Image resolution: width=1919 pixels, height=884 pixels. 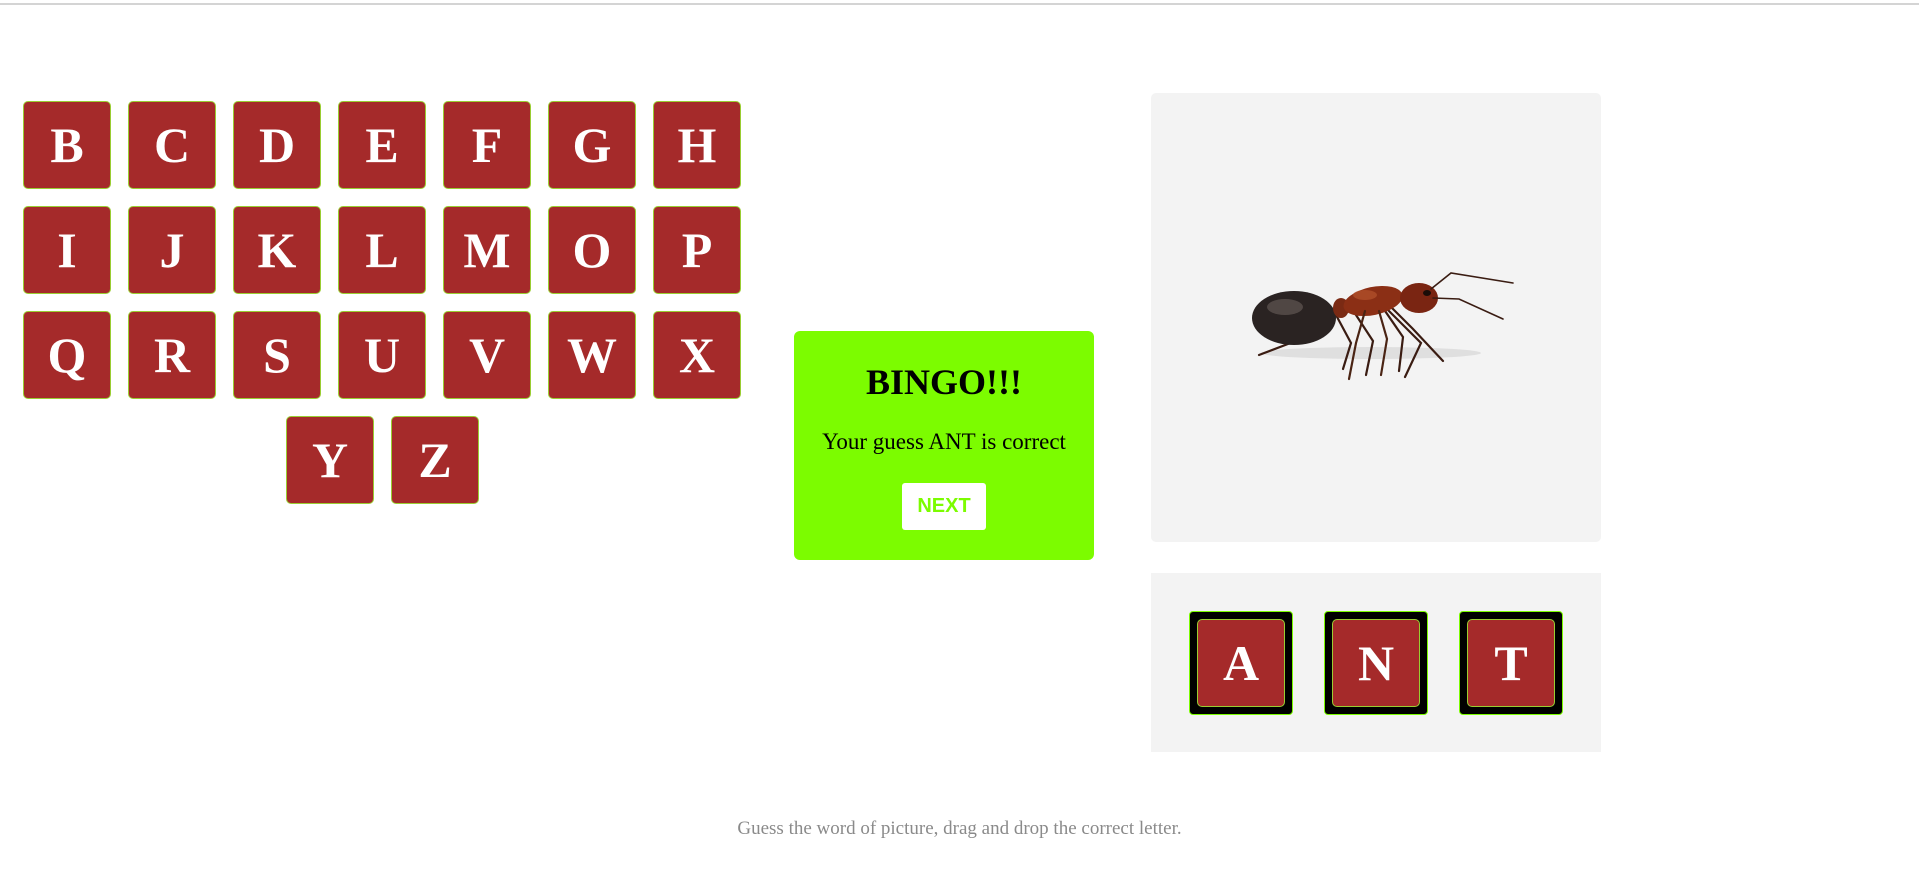 I want to click on answer-panel: A N T, so click(x=1376, y=662).